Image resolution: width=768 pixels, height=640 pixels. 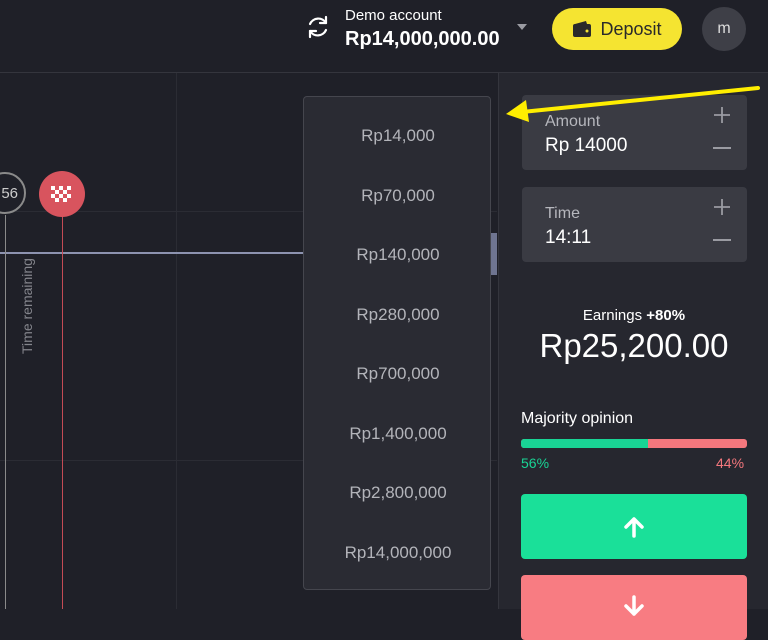 What do you see at coordinates (562, 213) in the screenshot?
I see `time-label: Time` at bounding box center [562, 213].